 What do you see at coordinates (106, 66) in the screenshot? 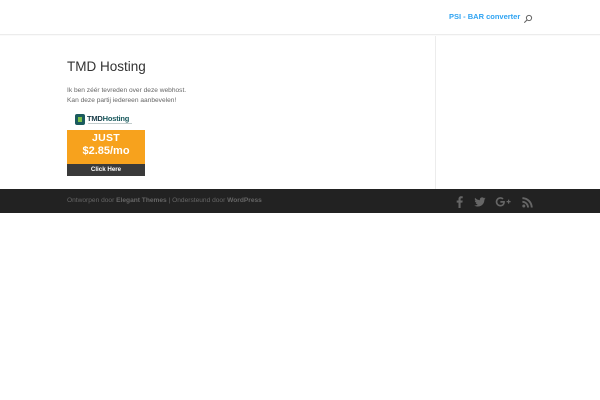
I see `page-title: TMD Hosting` at bounding box center [106, 66].